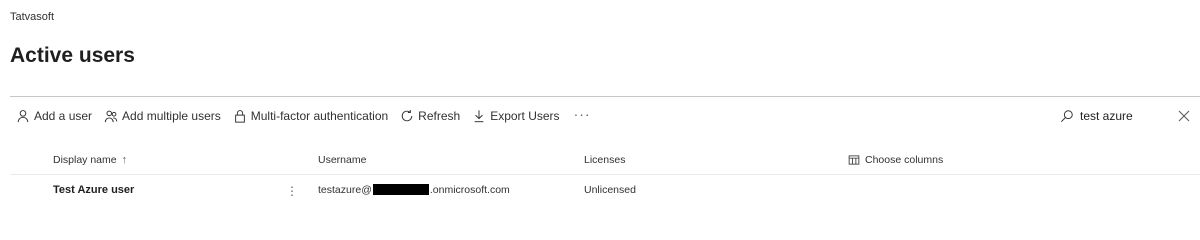 This screenshot has width=1200, height=240. I want to click on username-prefix: testazure@, so click(345, 190).